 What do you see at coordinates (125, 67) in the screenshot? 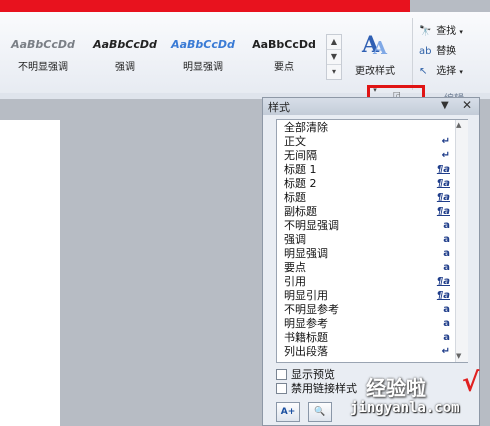
I see `style-name: 强调` at bounding box center [125, 67].